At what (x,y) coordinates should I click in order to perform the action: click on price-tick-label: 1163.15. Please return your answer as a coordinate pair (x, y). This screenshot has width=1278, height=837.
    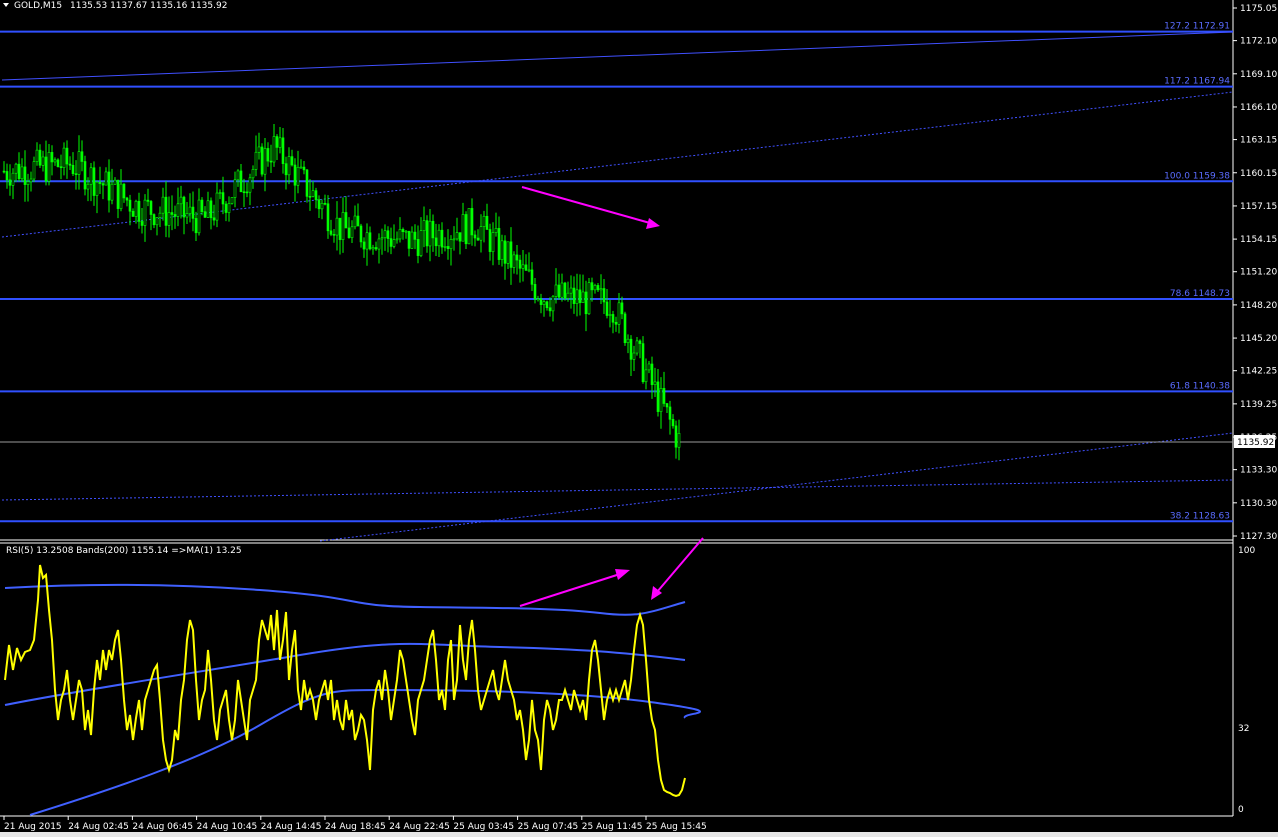
    Looking at the image, I should click on (1258, 141).